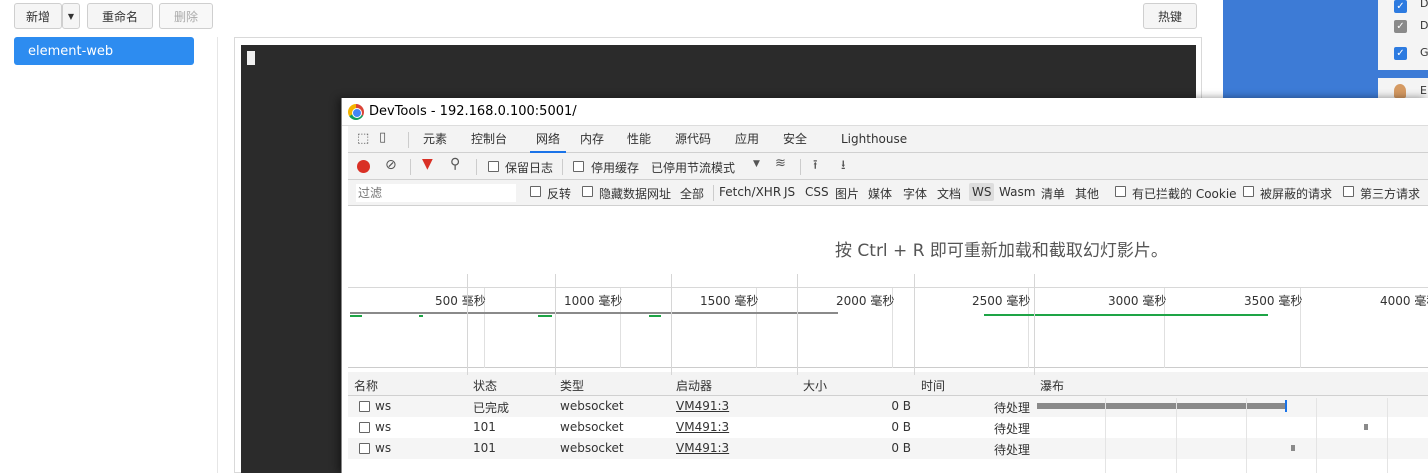  I want to click on row-status: 已完成, so click(491, 408).